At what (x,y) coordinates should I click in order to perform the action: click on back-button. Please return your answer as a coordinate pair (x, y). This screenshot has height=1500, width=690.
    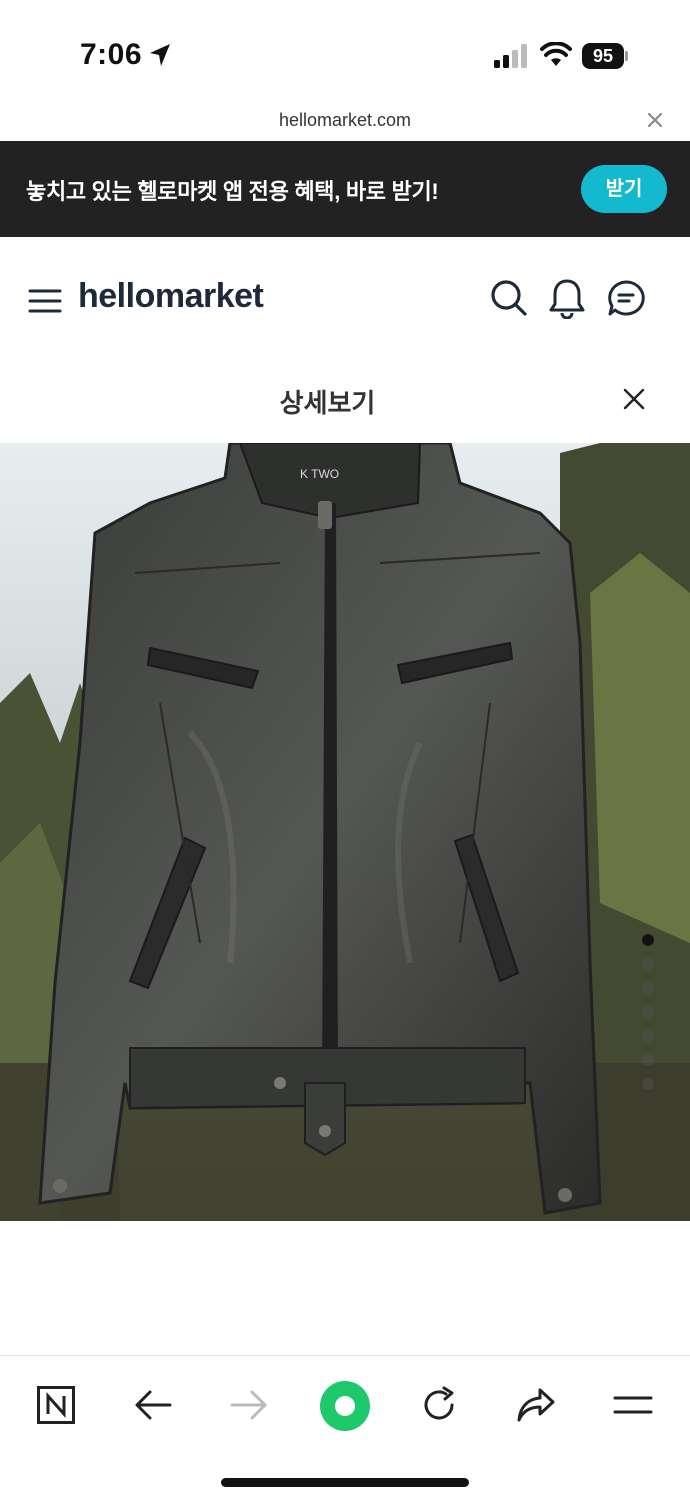
    Looking at the image, I should click on (153, 1405).